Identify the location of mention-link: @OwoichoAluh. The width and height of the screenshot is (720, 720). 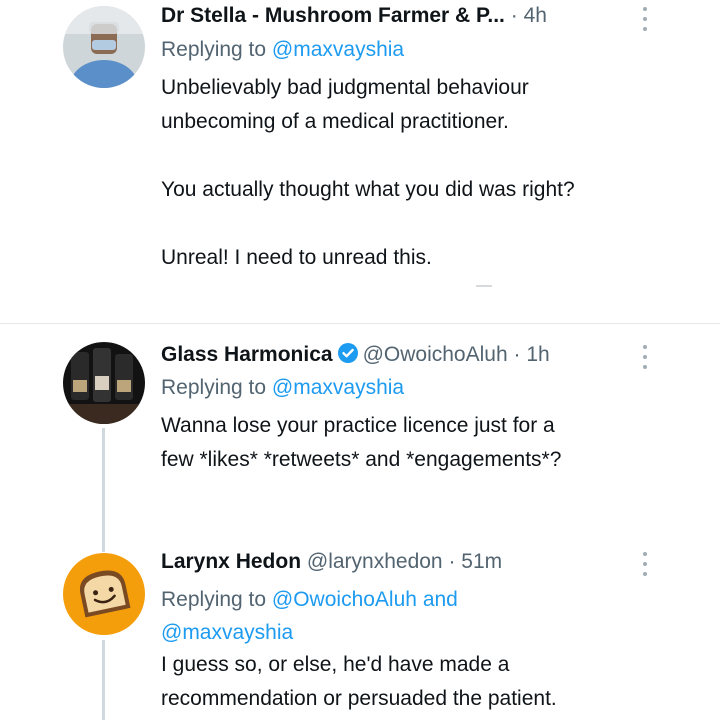
(344, 599).